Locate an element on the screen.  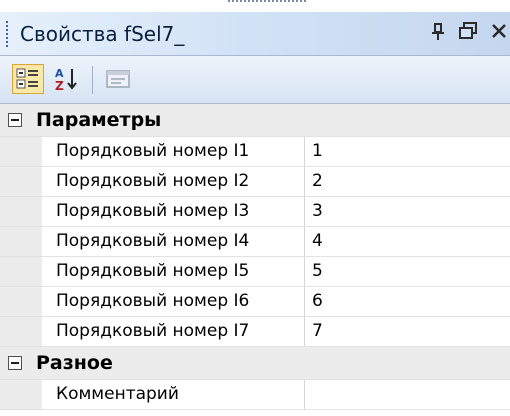
sort-az-icon: A Z is located at coordinates (66, 79).